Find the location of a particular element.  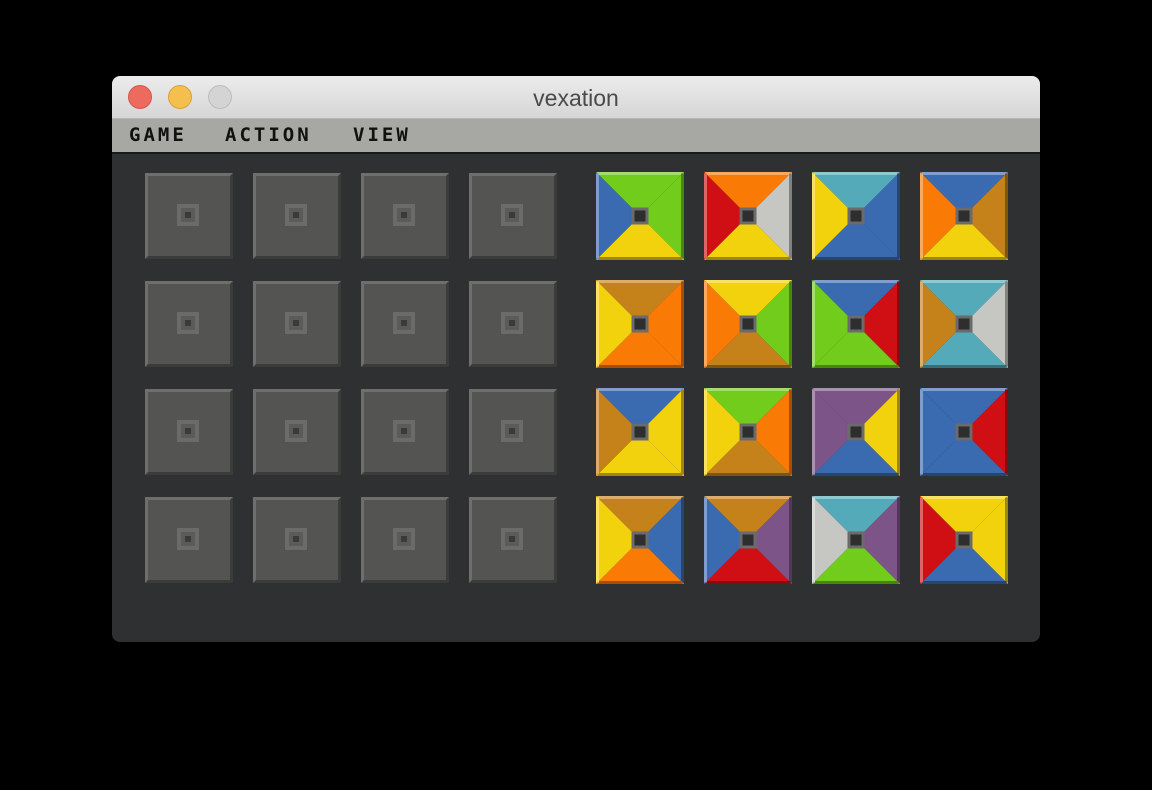

menu-bar: GAME ACTION VIEW is located at coordinates (576, 136).